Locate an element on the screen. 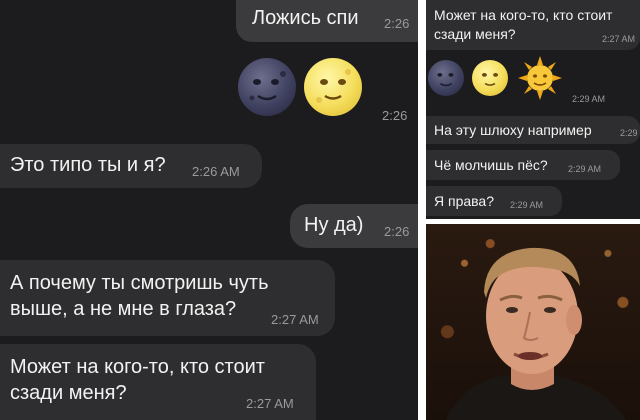  man-portrait-image is located at coordinates (536, 333).